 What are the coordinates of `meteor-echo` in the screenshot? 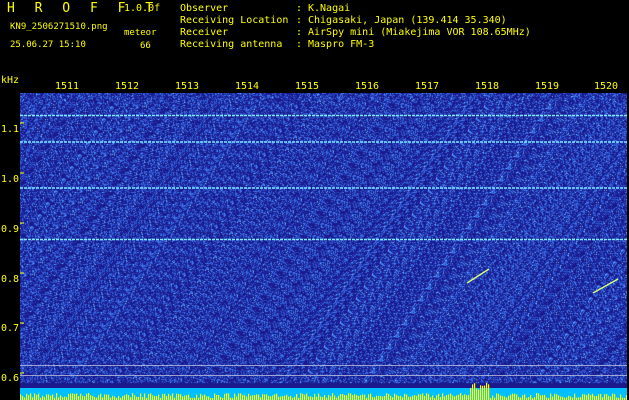 It's located at (478, 276).